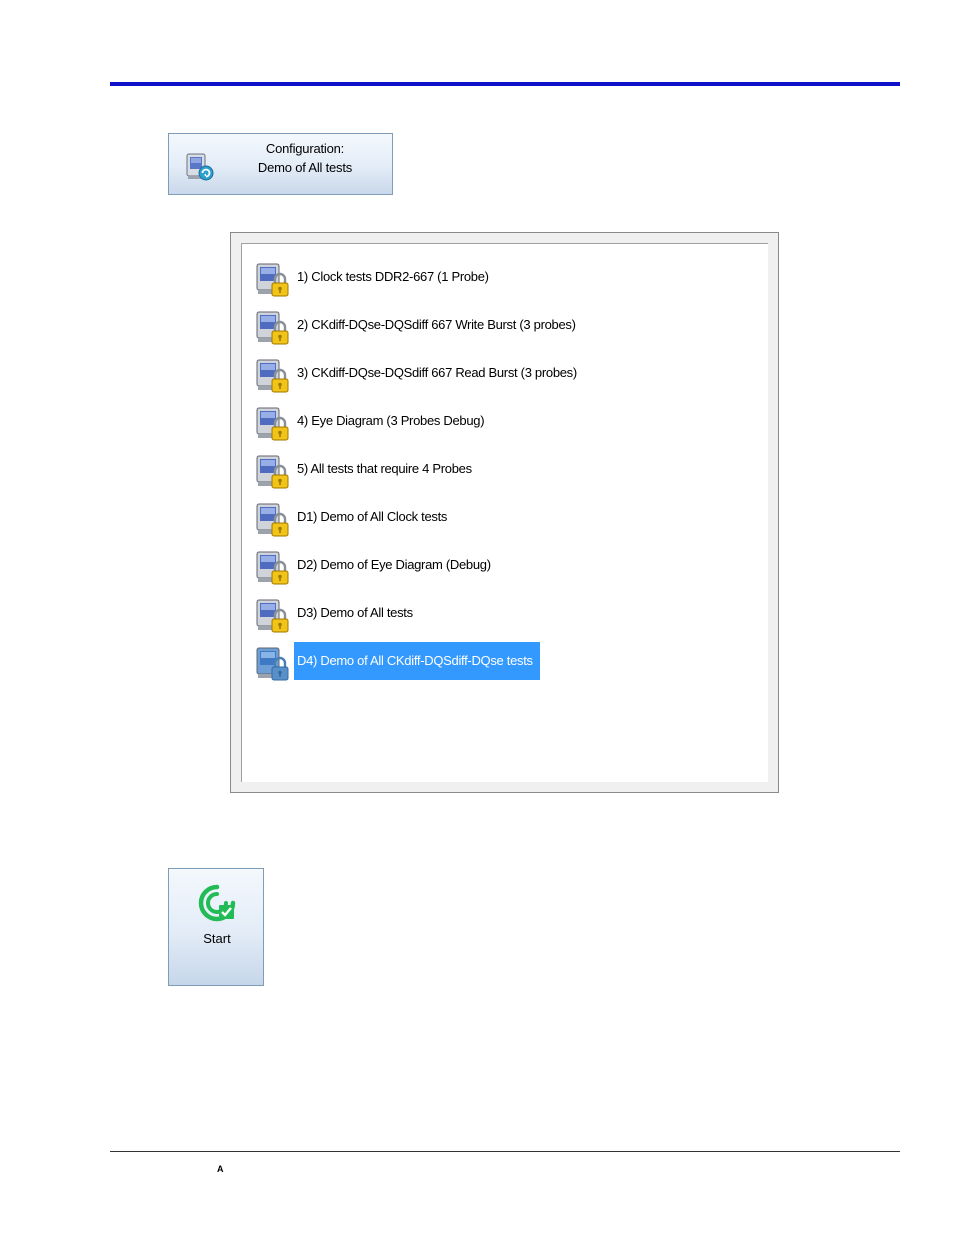  I want to click on configuration-list-item-label: D3) Demo of All tests, so click(355, 612).